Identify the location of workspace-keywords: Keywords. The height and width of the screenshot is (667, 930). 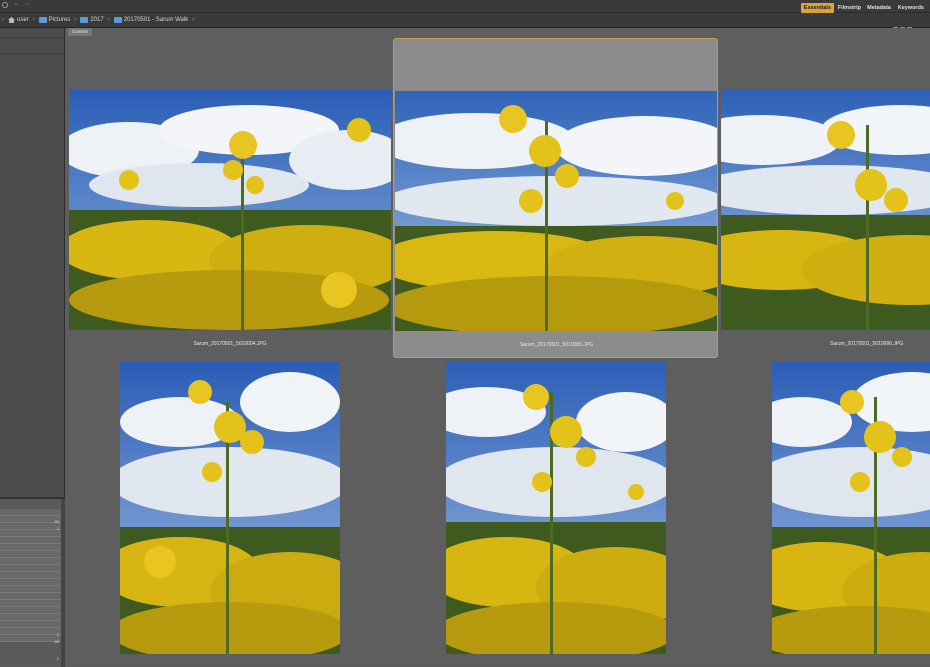
(911, 8).